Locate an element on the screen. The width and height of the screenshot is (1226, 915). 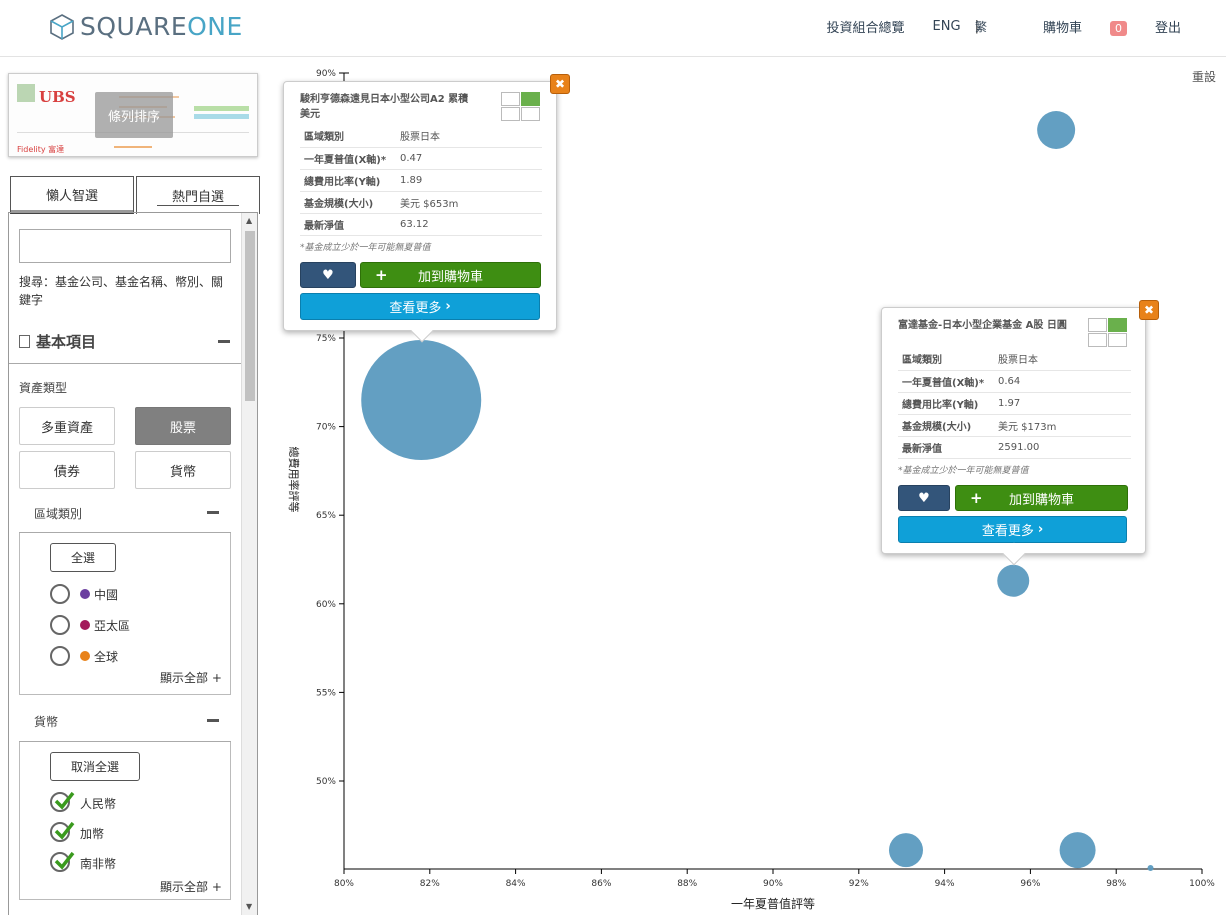
document-icon is located at coordinates (24, 341).